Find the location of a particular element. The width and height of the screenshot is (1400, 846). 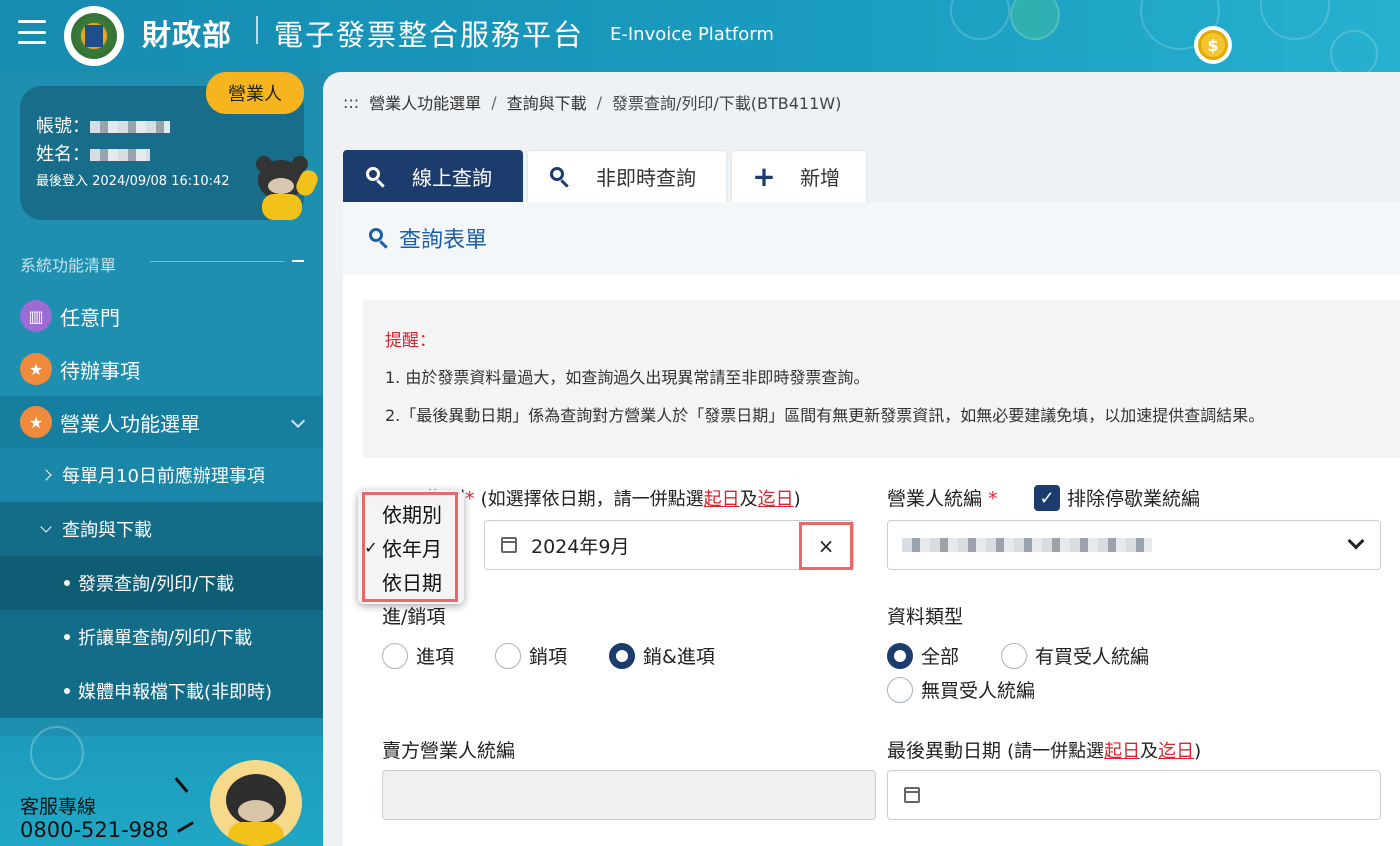

radio-all: 全部 is located at coordinates (923, 655).